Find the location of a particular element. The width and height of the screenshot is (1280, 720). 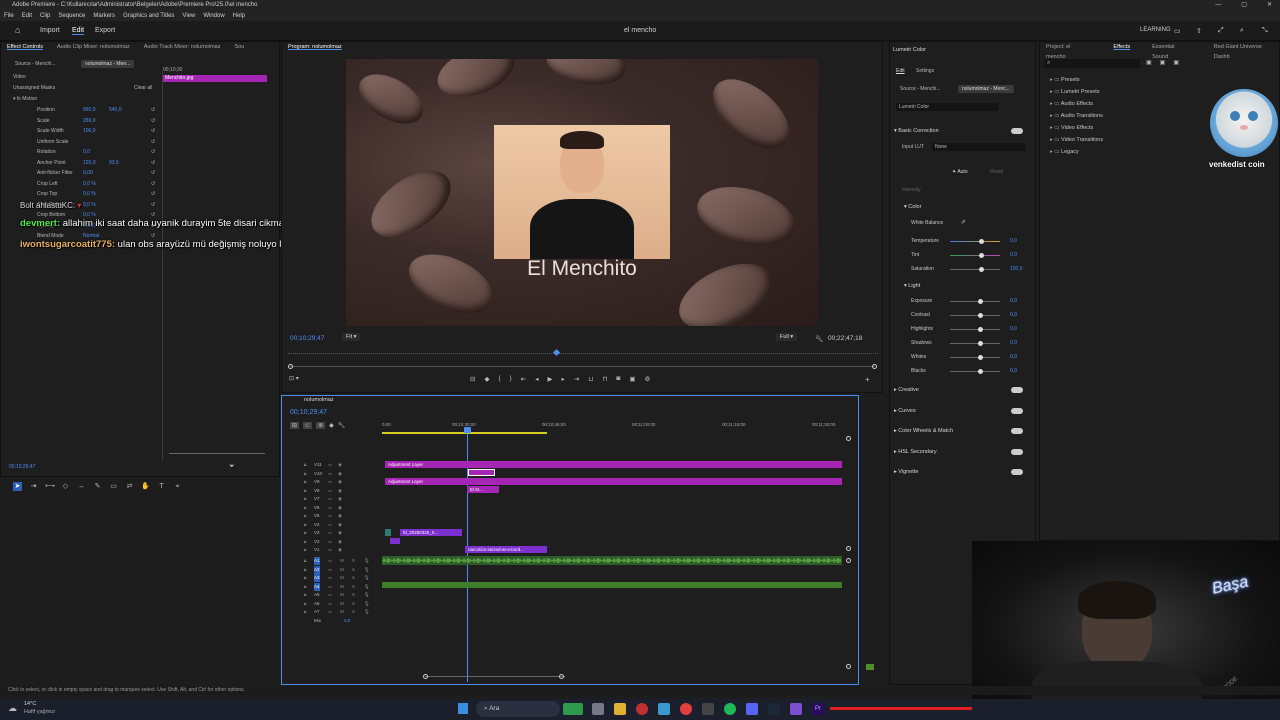

lumetri-edit-tab: Edit is located at coordinates (900, 71).